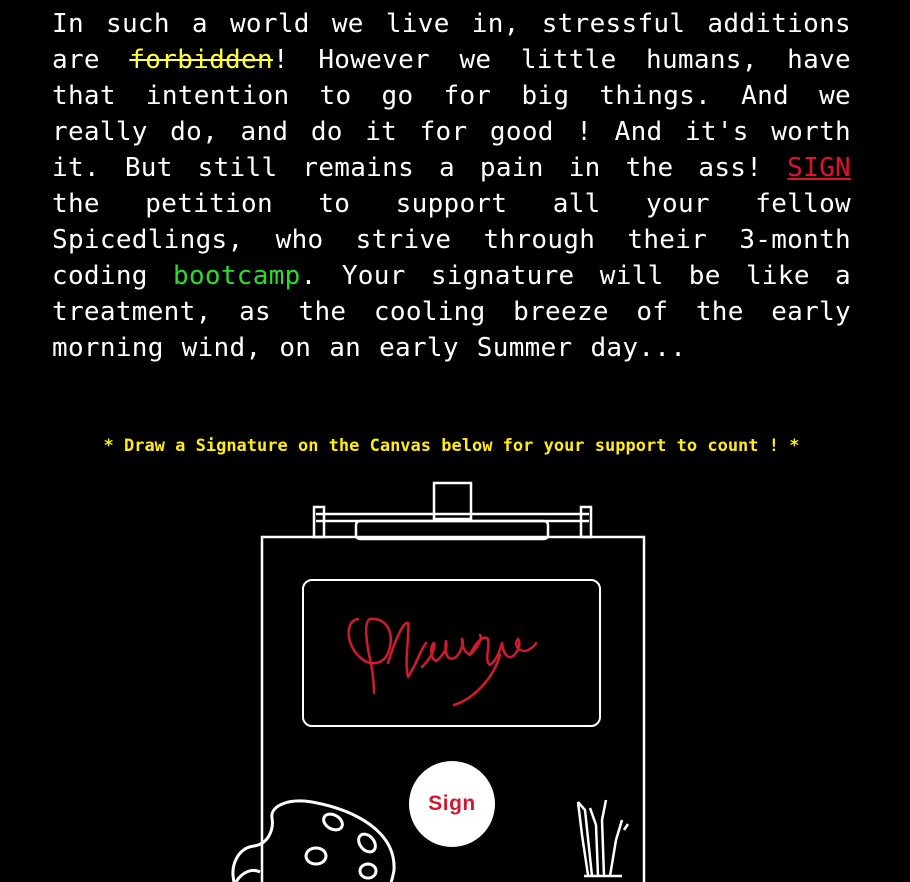 Image resolution: width=910 pixels, height=882 pixels. I want to click on bootcamp-highlight: bootcamp, so click(236, 276).